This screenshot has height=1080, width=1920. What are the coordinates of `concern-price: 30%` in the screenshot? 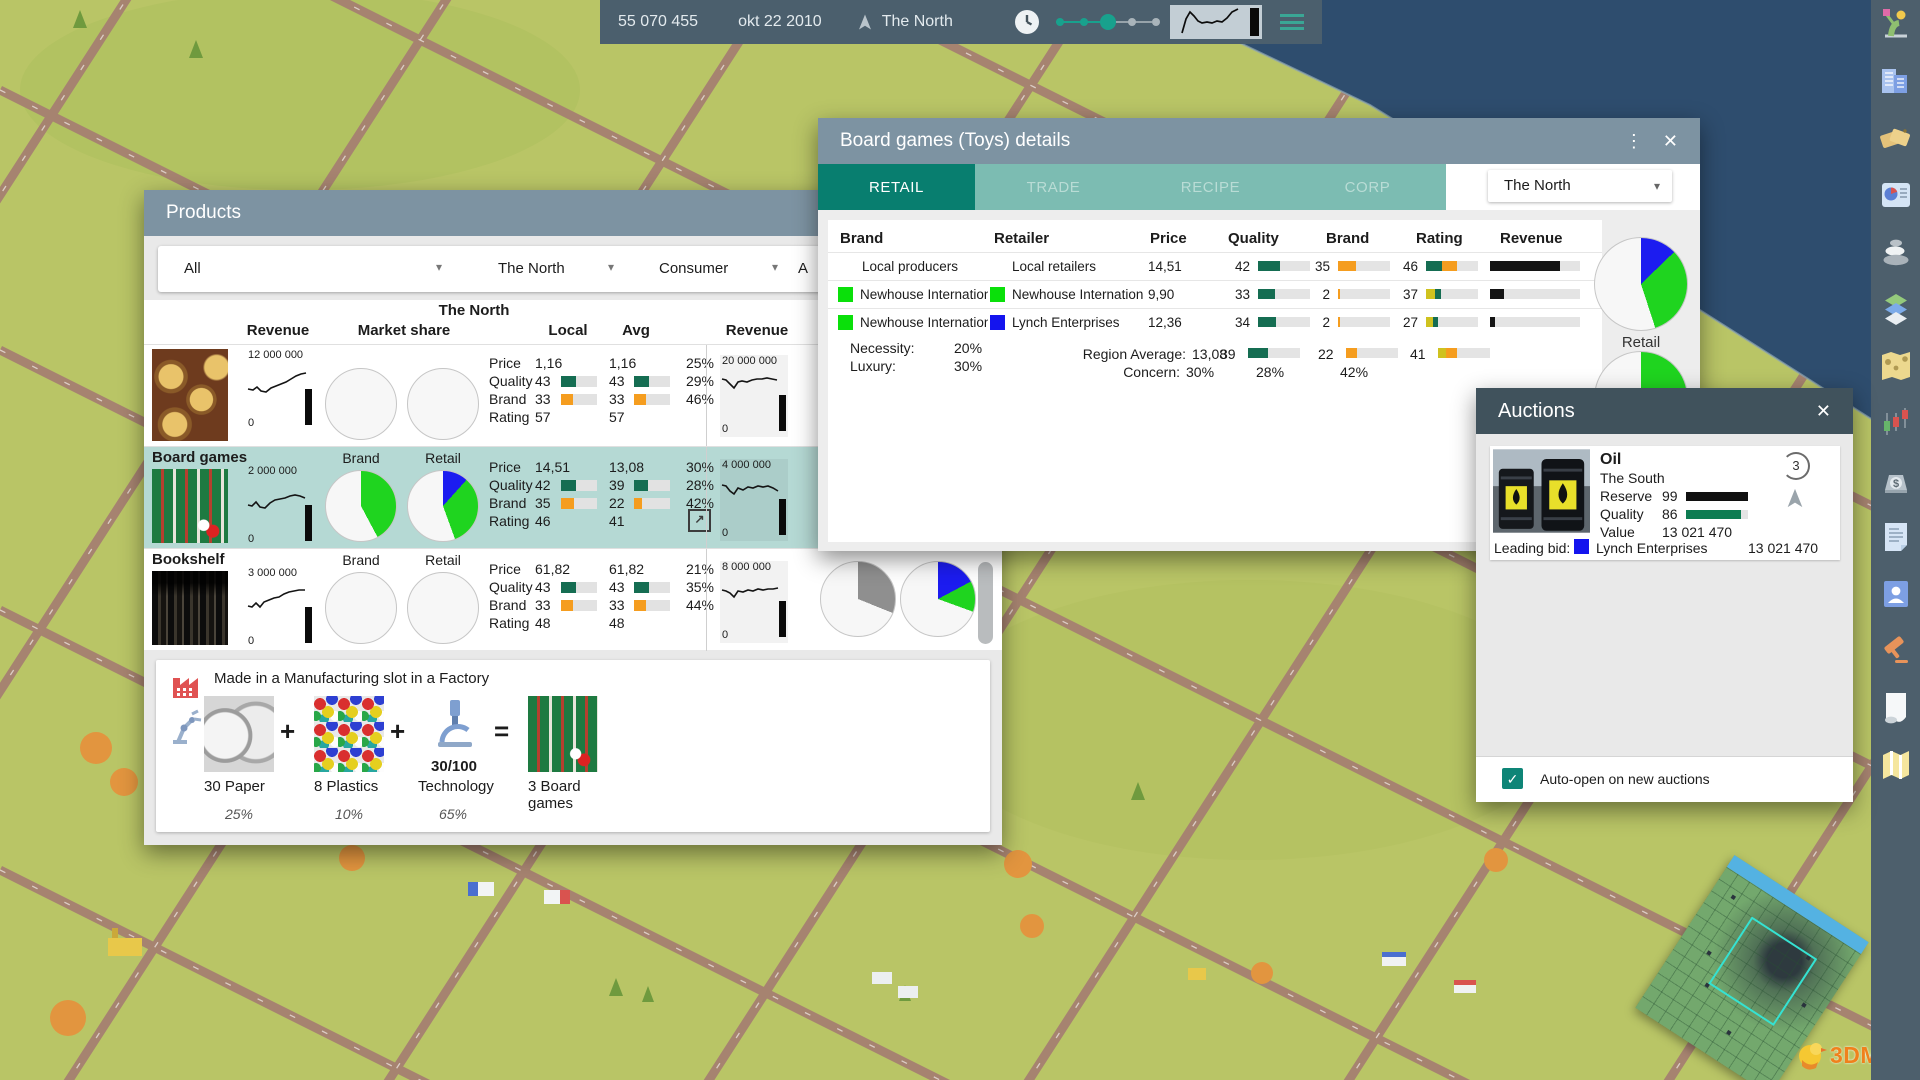 It's located at (1200, 372).